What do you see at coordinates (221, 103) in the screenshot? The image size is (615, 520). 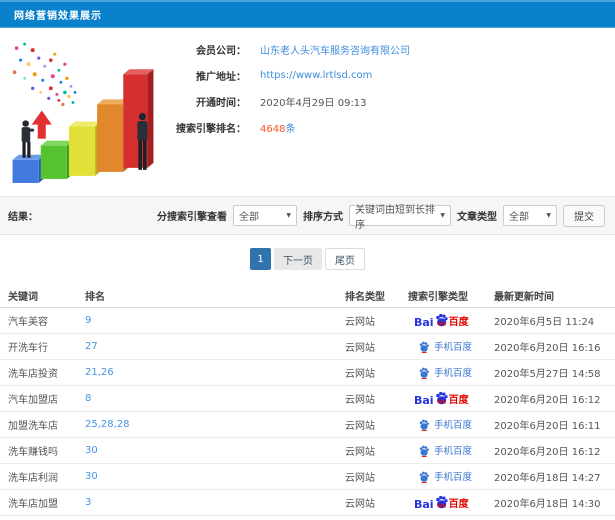 I see `open-time-label: 开通时间：` at bounding box center [221, 103].